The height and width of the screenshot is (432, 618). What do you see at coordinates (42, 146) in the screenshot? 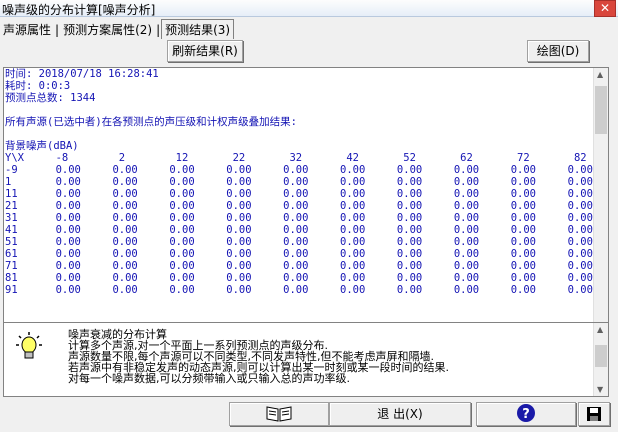
I see `result-line: 背景噪声(dBA)` at bounding box center [42, 146].